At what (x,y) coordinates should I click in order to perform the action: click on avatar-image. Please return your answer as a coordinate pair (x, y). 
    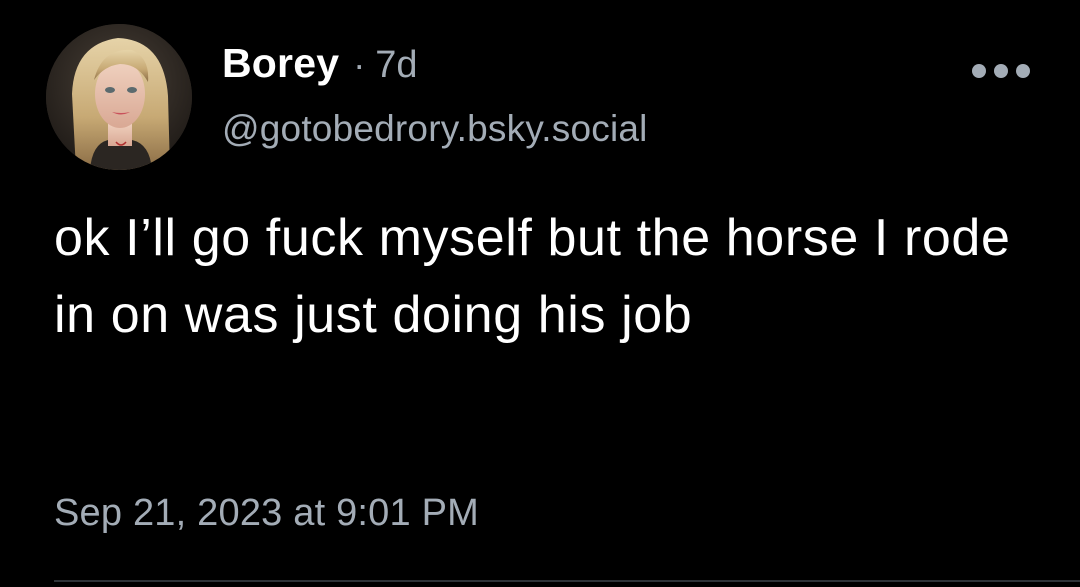
    Looking at the image, I should click on (119, 97).